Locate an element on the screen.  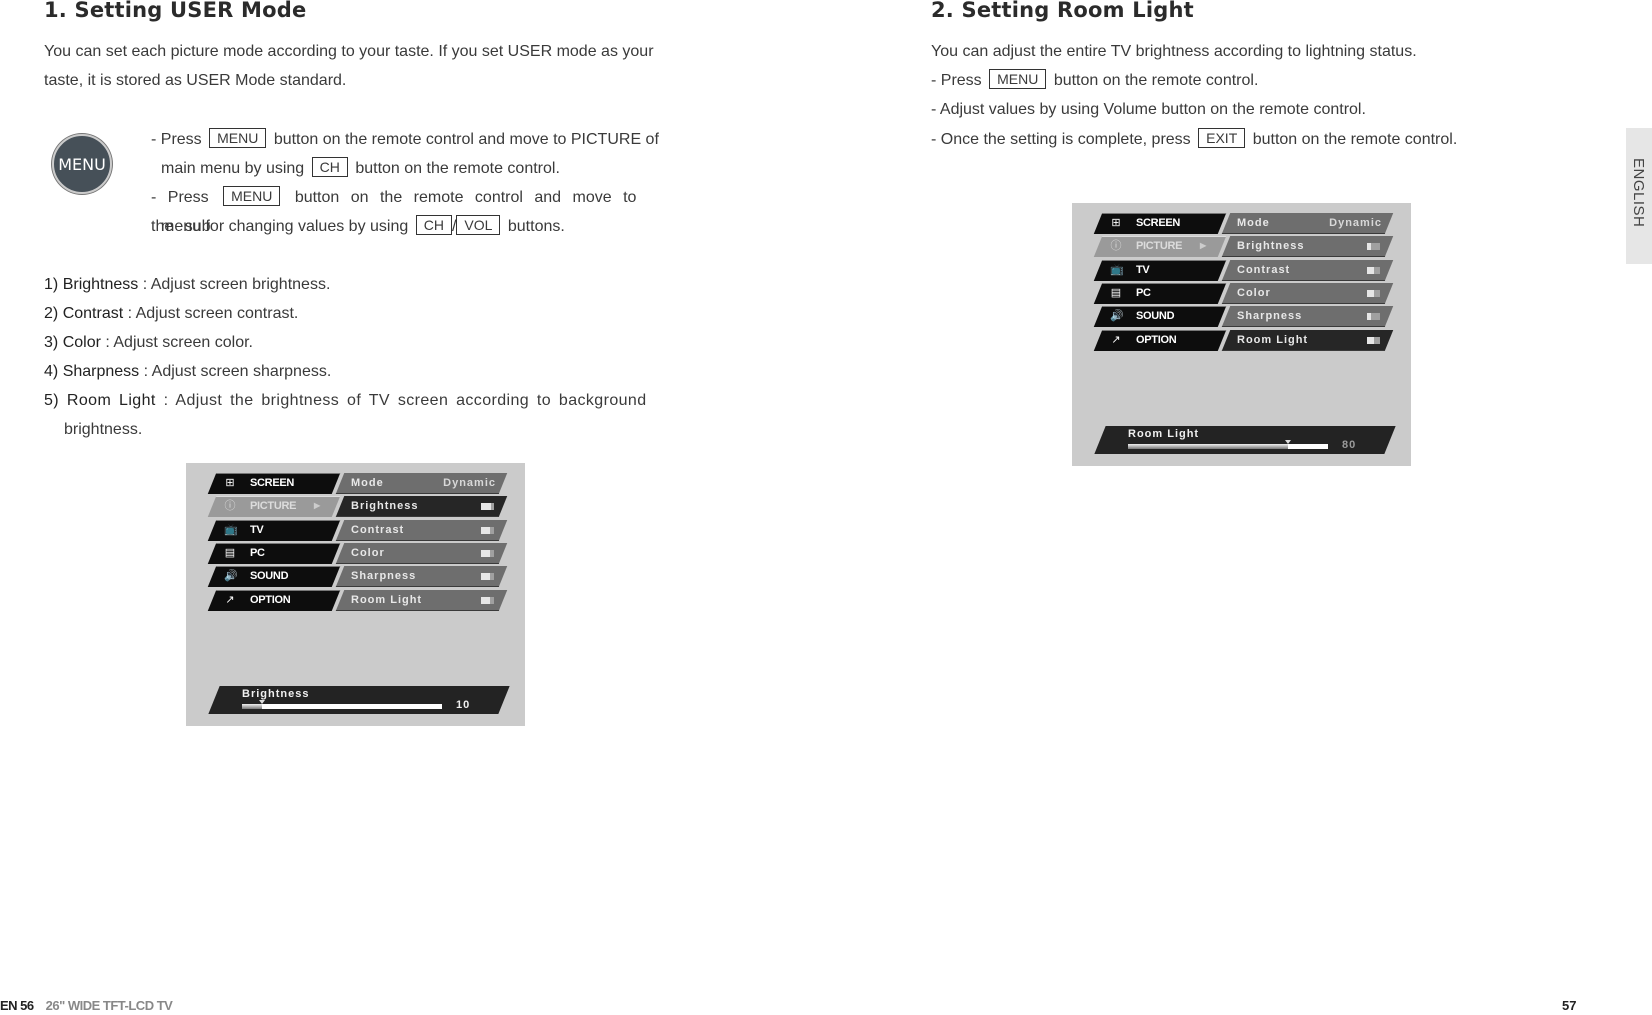
vol-key: VOL is located at coordinates (478, 225).